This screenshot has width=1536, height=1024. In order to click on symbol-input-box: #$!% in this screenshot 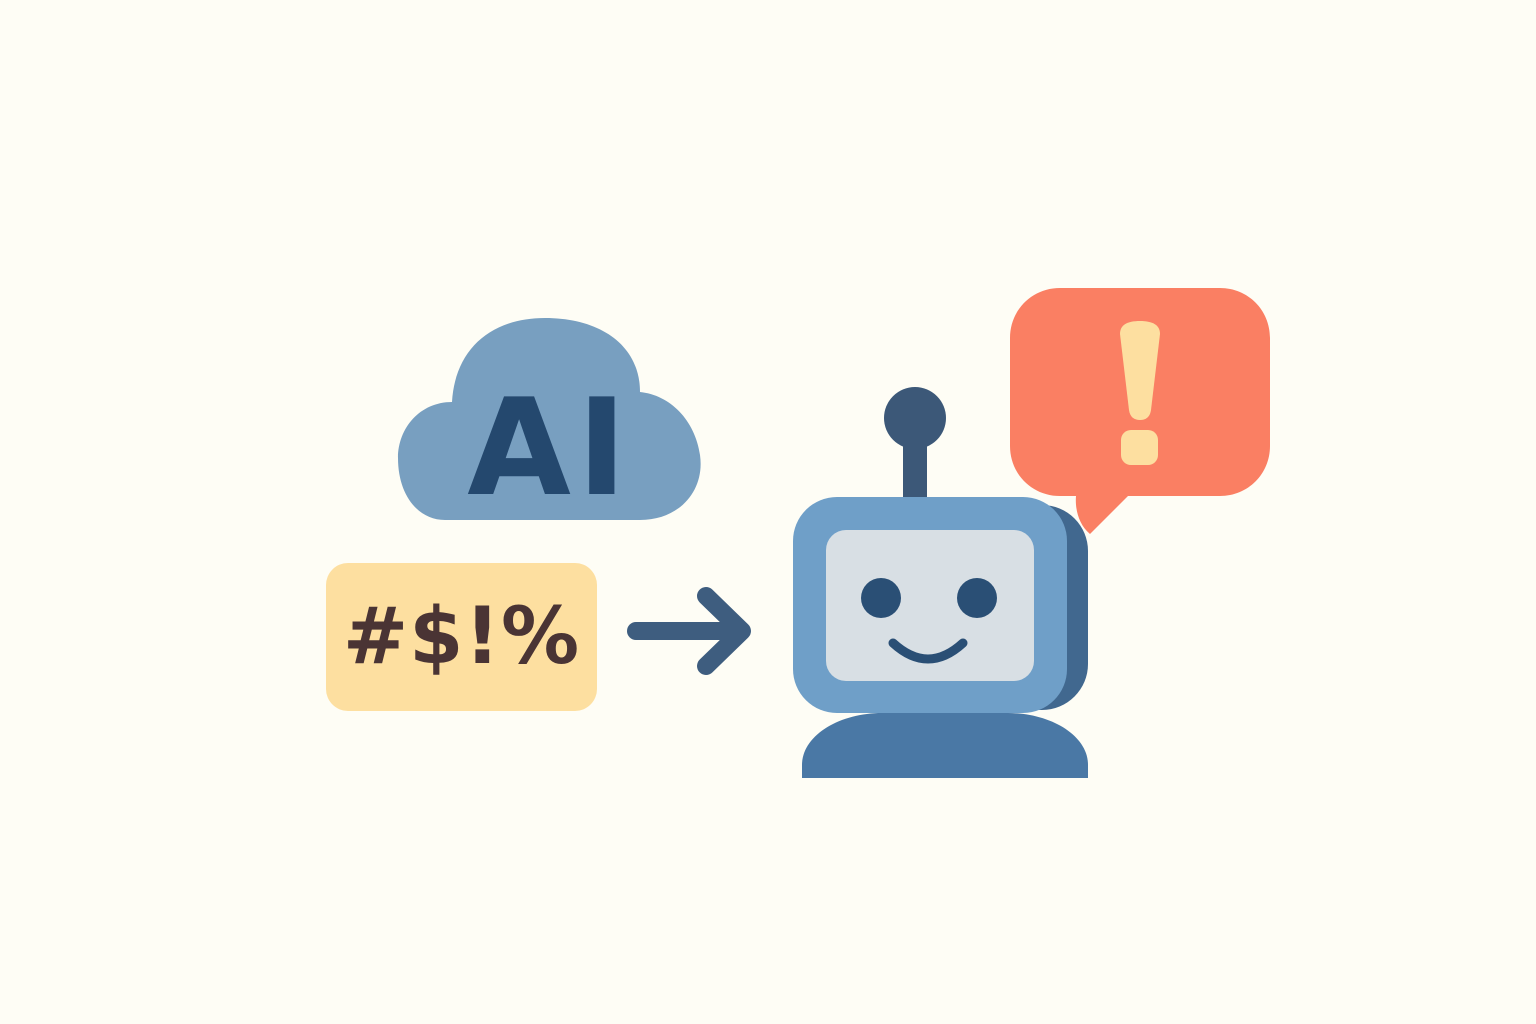, I will do `click(461, 637)`.